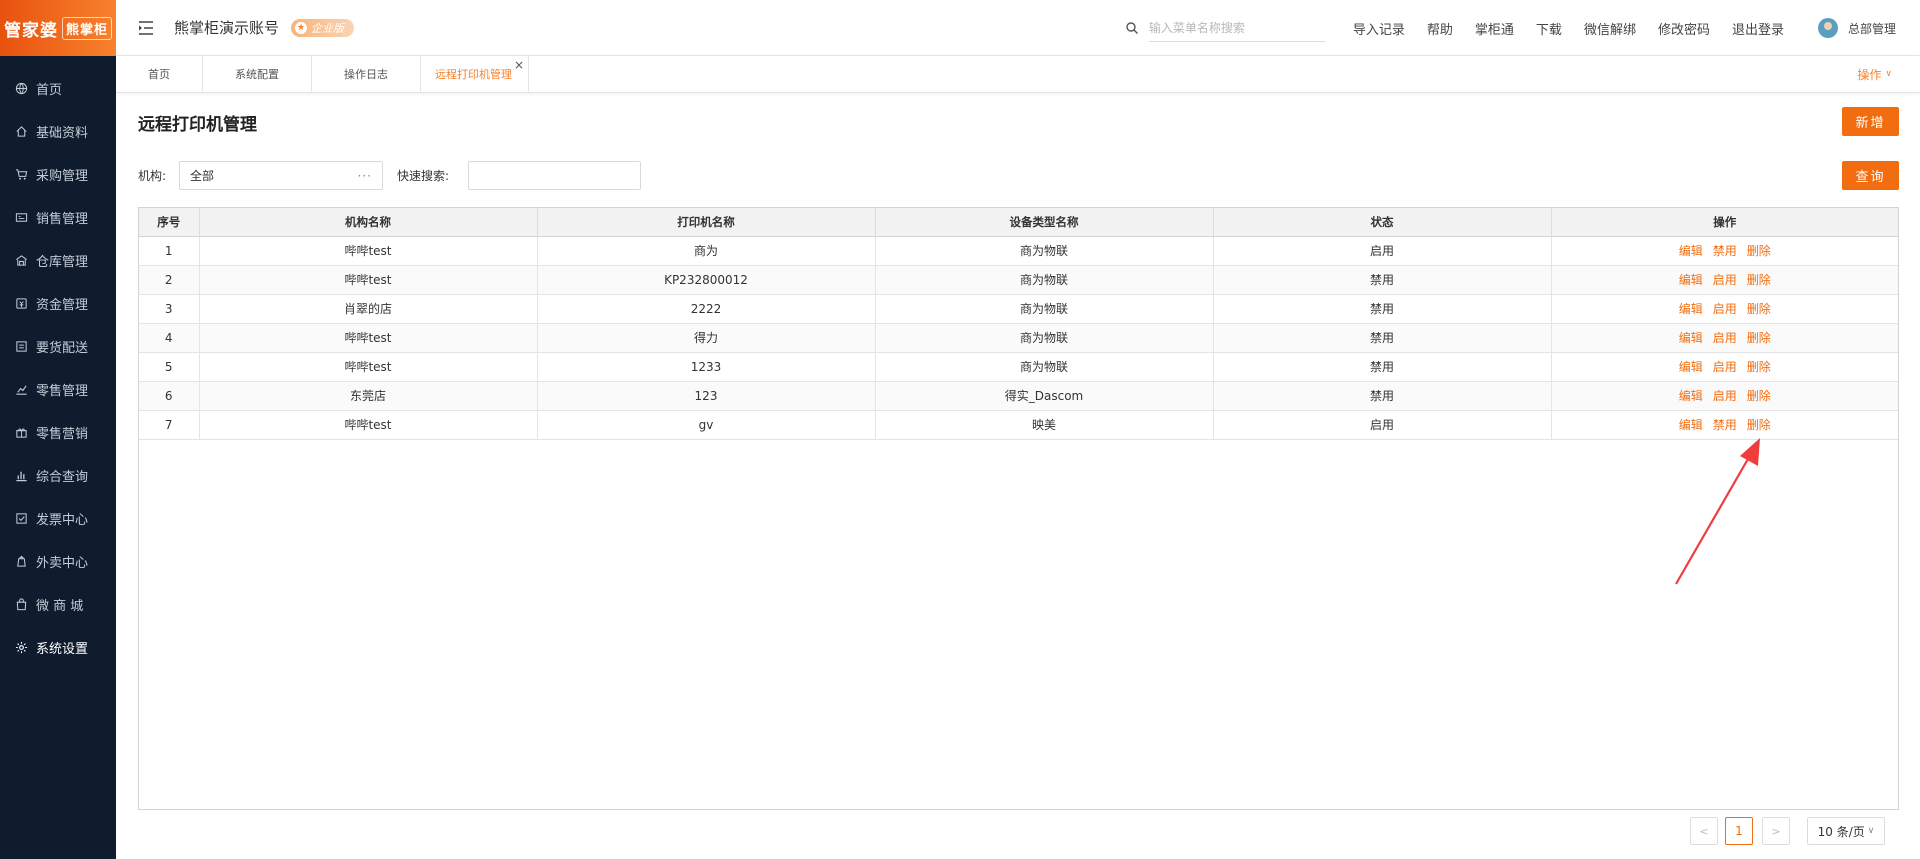 The width and height of the screenshot is (1920, 859). What do you see at coordinates (1044, 222) in the screenshot?
I see `col-header-device-type: 设备类型名称` at bounding box center [1044, 222].